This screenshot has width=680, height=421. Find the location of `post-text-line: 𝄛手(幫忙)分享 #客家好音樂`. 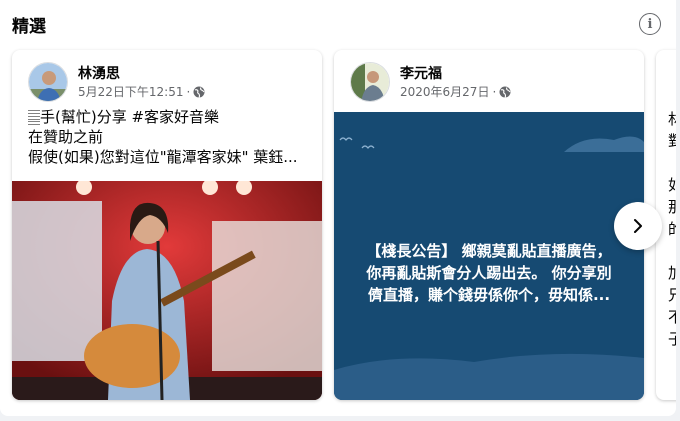

post-text-line: 𝄛手(幫忙)分享 #客家好音樂 is located at coordinates (124, 117).